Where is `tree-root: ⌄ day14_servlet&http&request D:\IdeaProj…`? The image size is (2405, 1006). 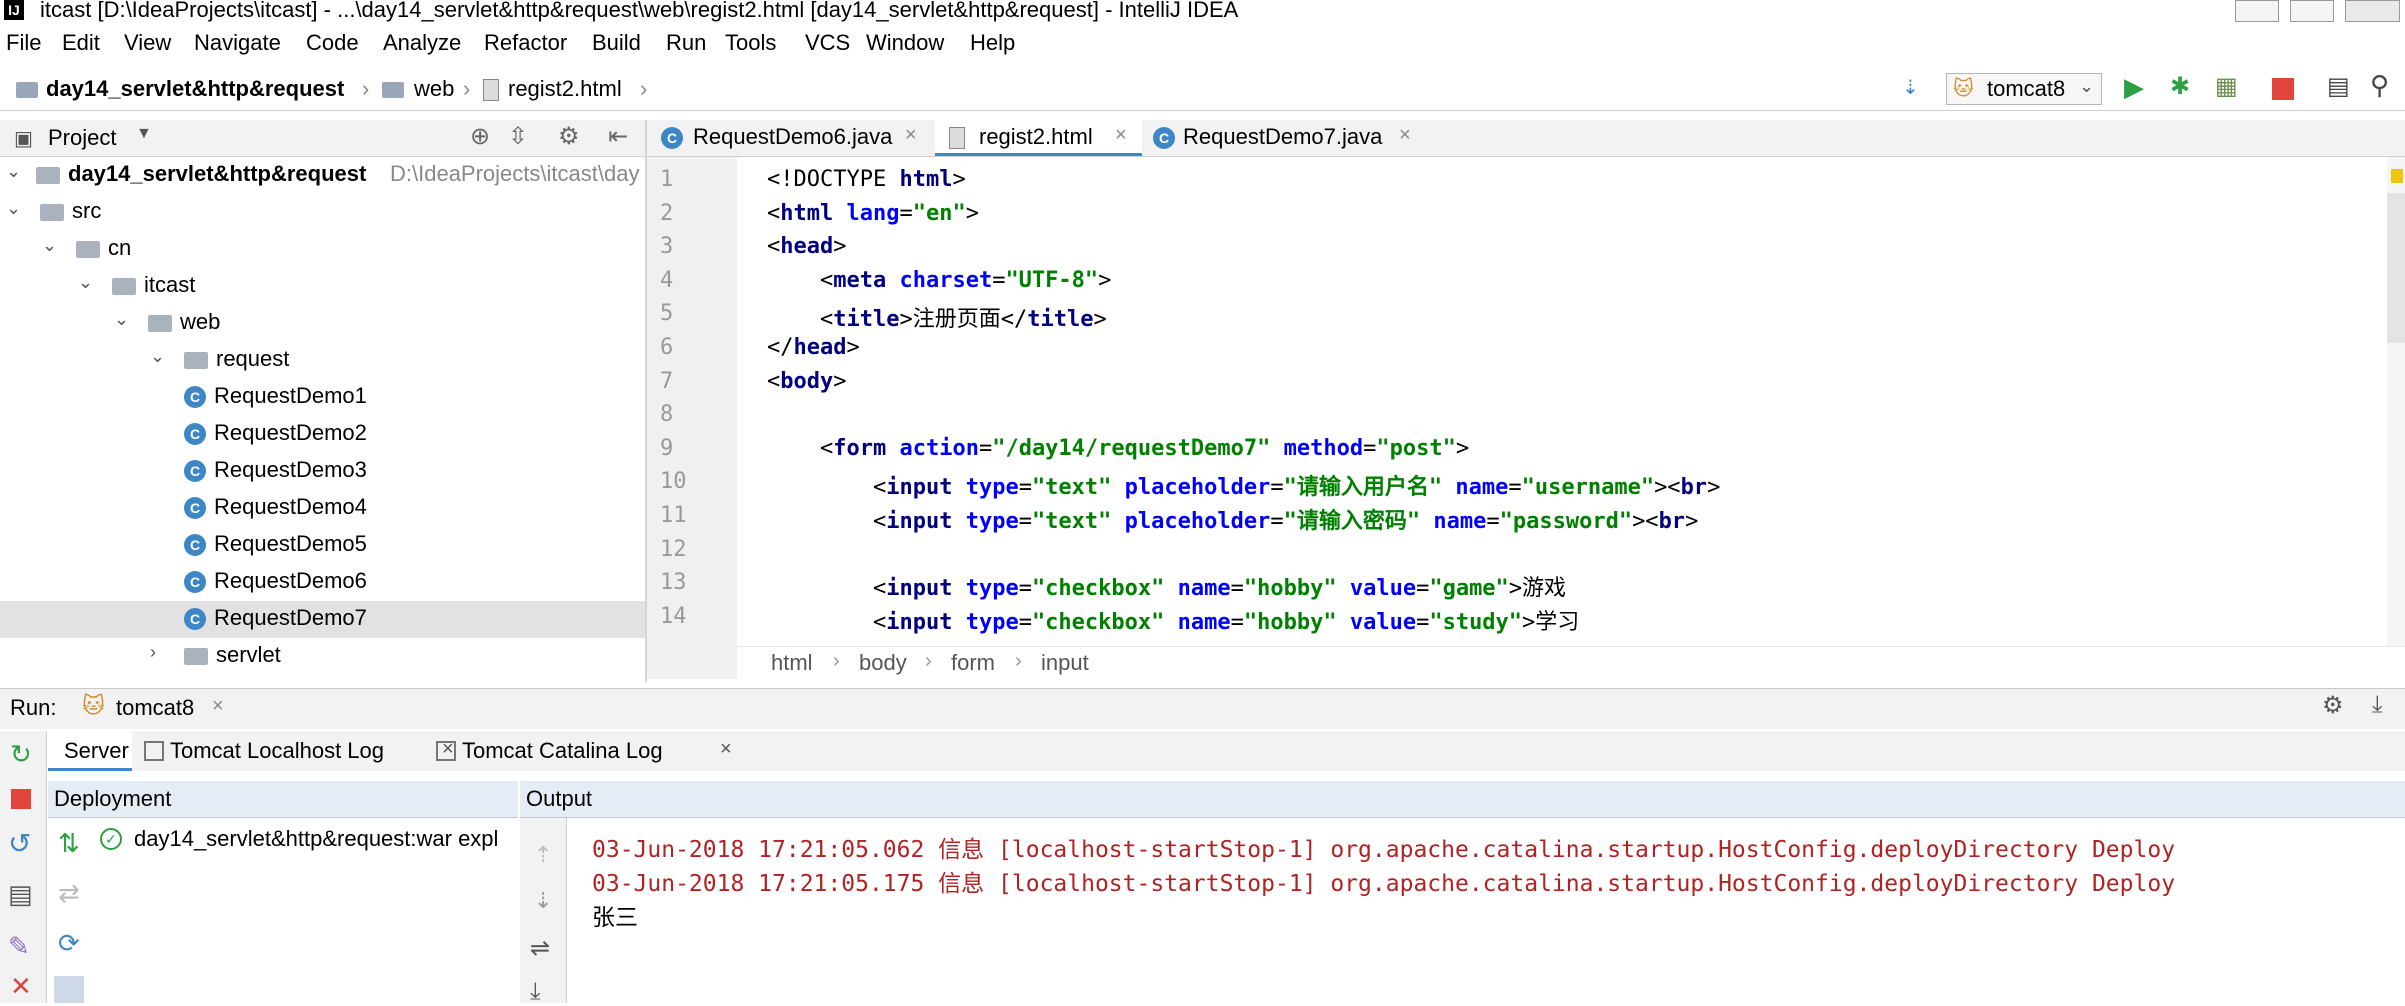 tree-root: ⌄ day14_servlet&http&request D:\IdeaProj… is located at coordinates (322, 175).